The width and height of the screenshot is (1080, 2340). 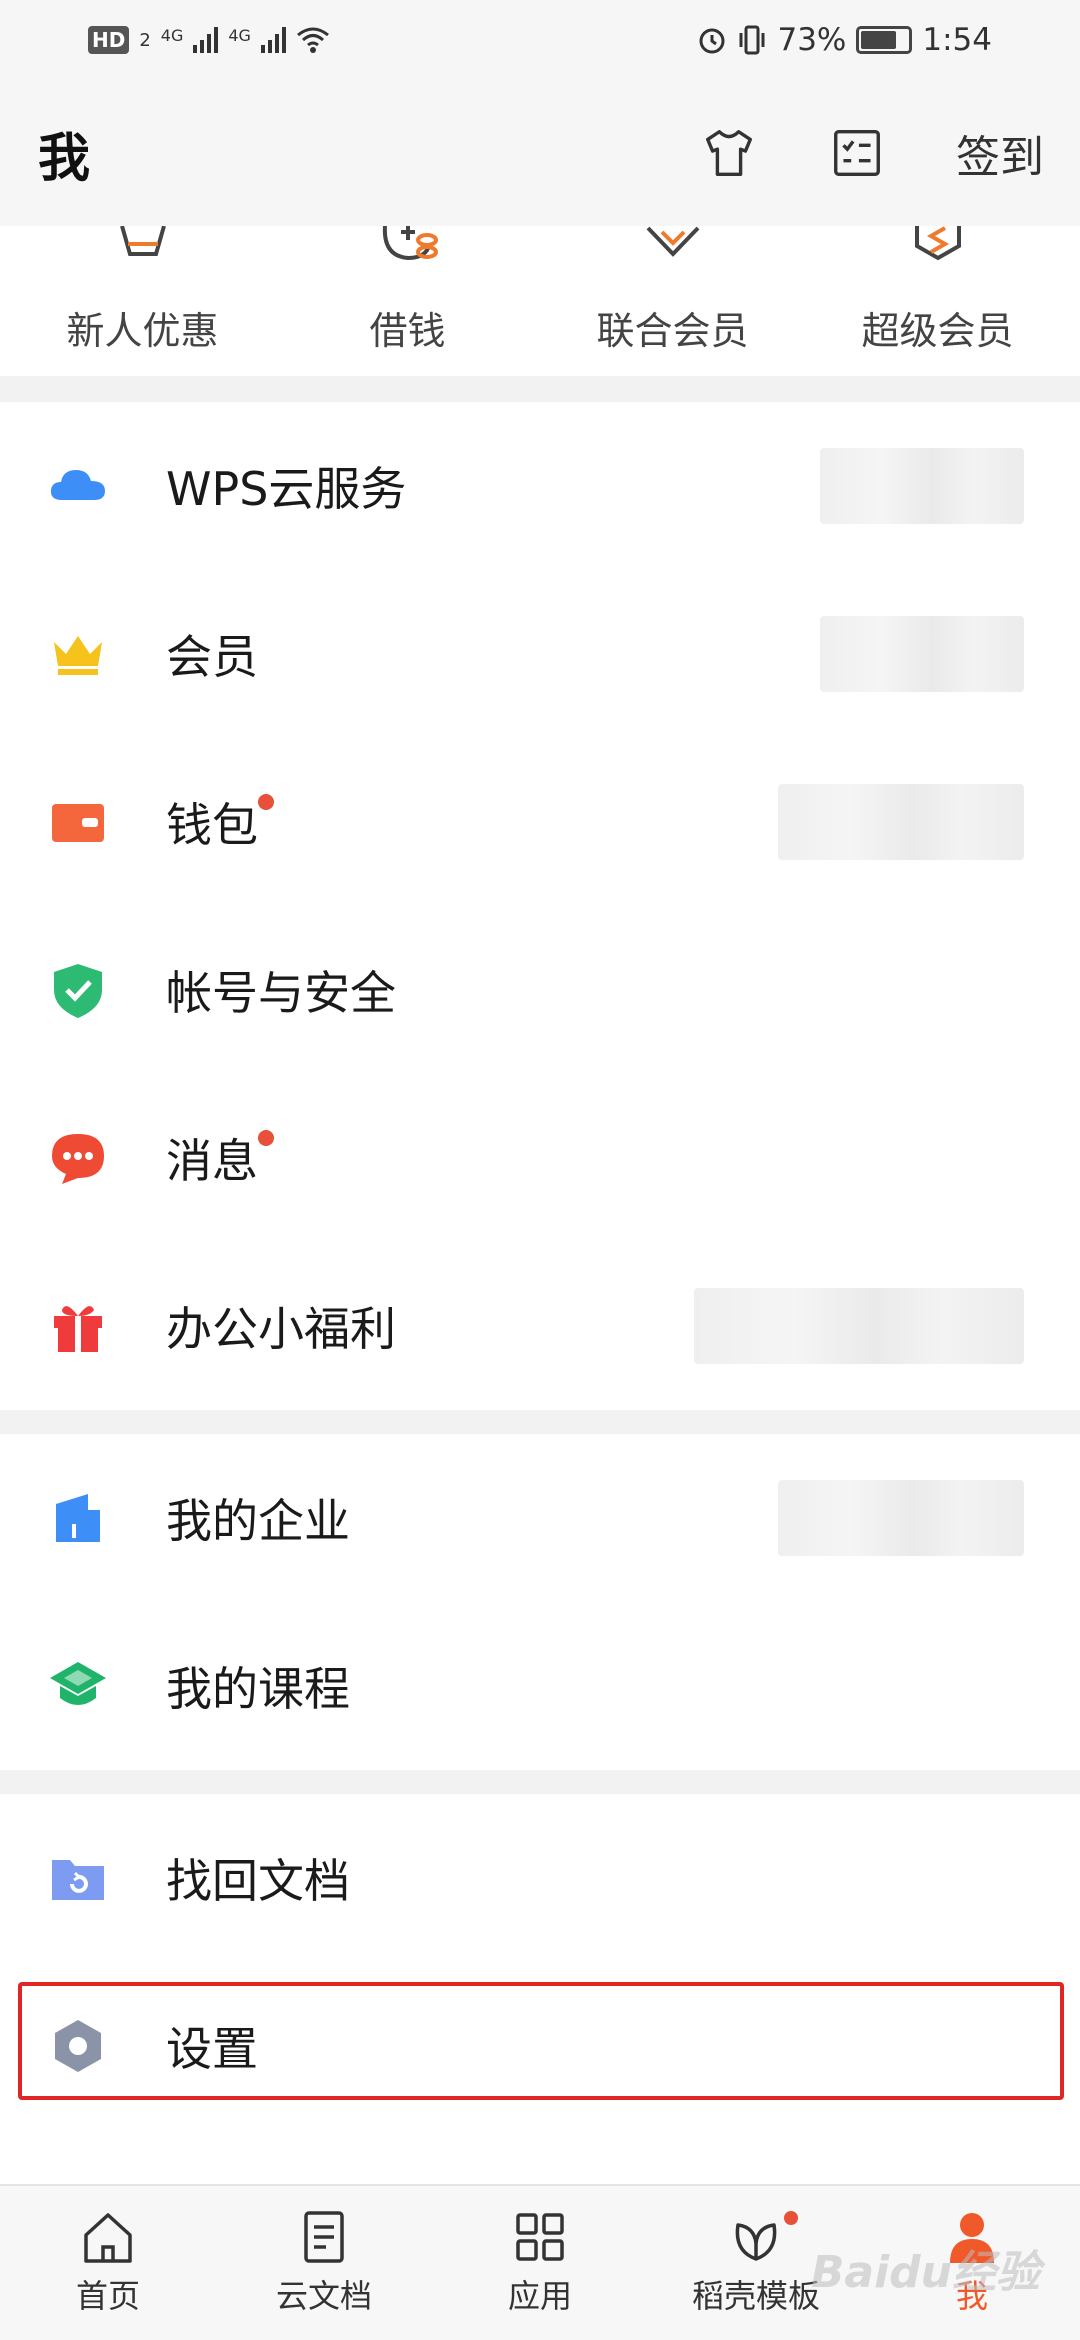 I want to click on quick-label: 联合会员, so click(x=672, y=331).